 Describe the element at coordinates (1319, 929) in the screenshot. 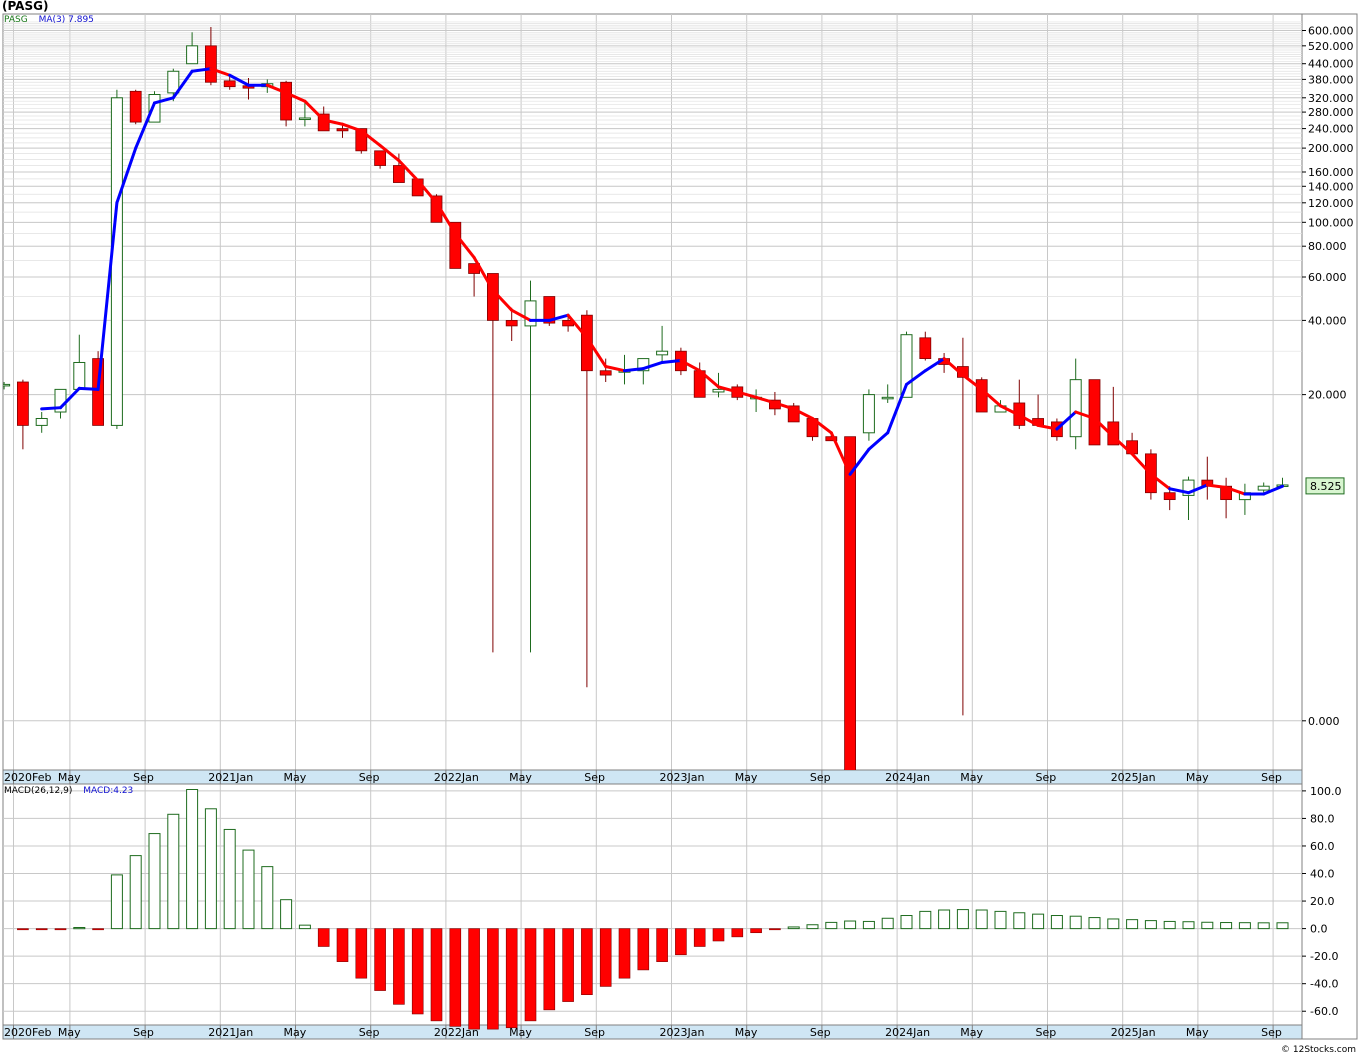

I see `macd-y-tick-label: 0.0` at that location.